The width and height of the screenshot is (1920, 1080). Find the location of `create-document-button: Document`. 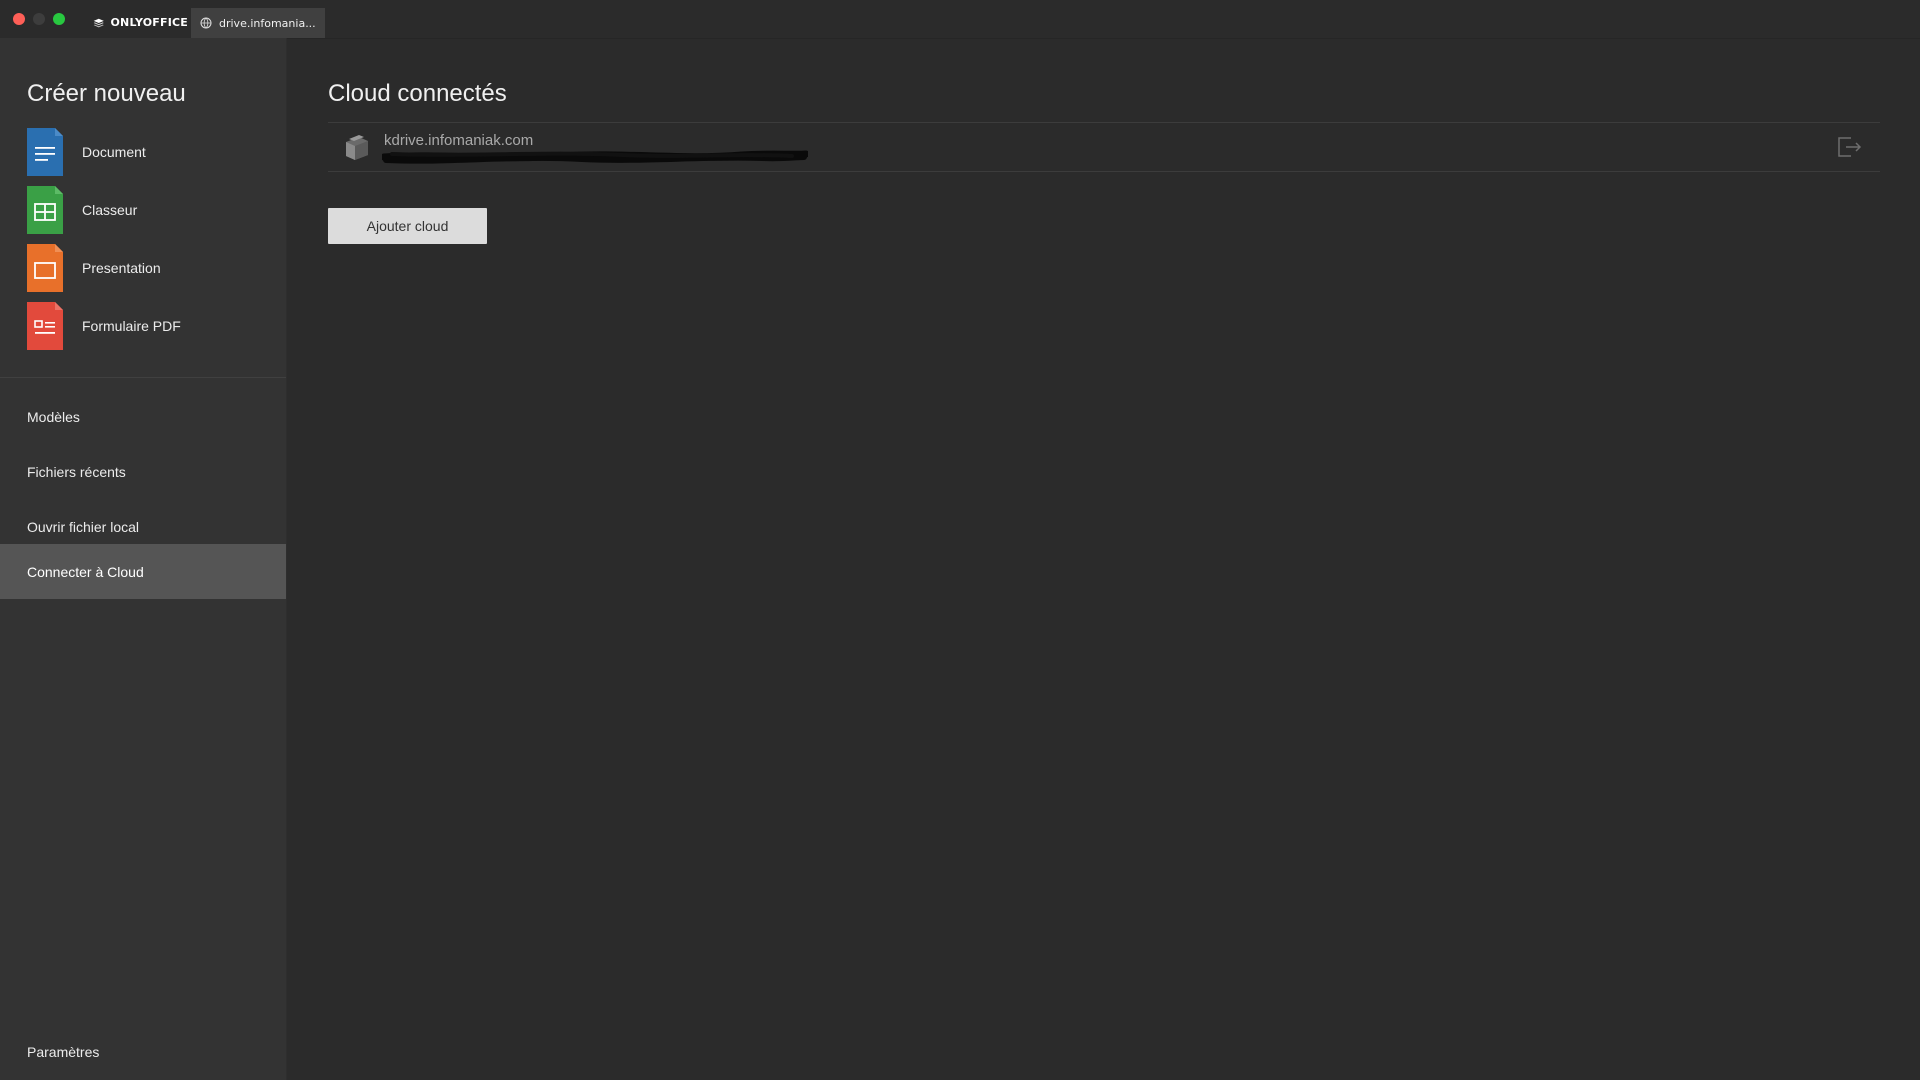

create-document-button: Document is located at coordinates (147, 152).